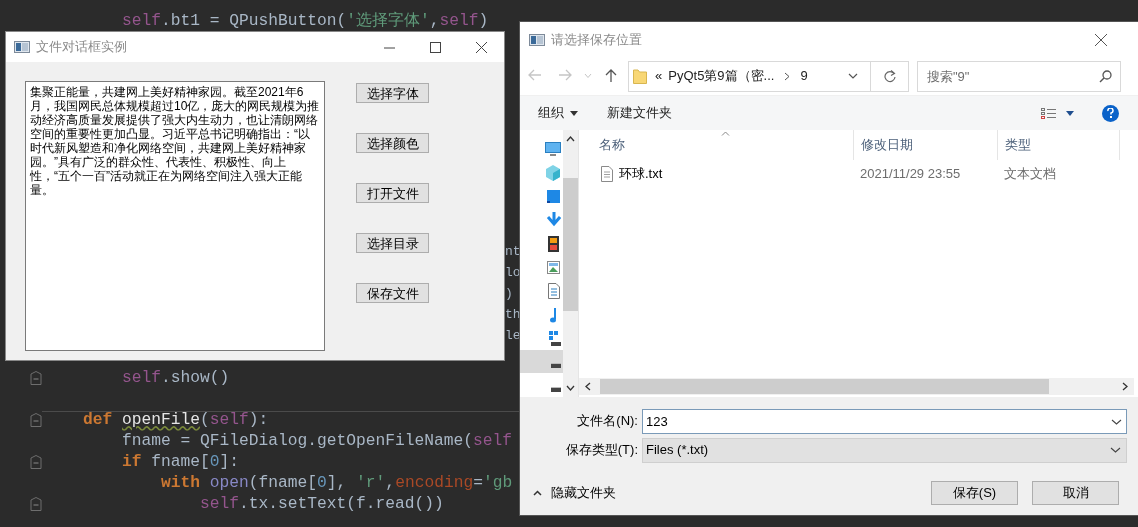  What do you see at coordinates (336, 482) in the screenshot?
I see `code-line: with open(fname[0], 'r',encoding='gb` at bounding box center [336, 482].